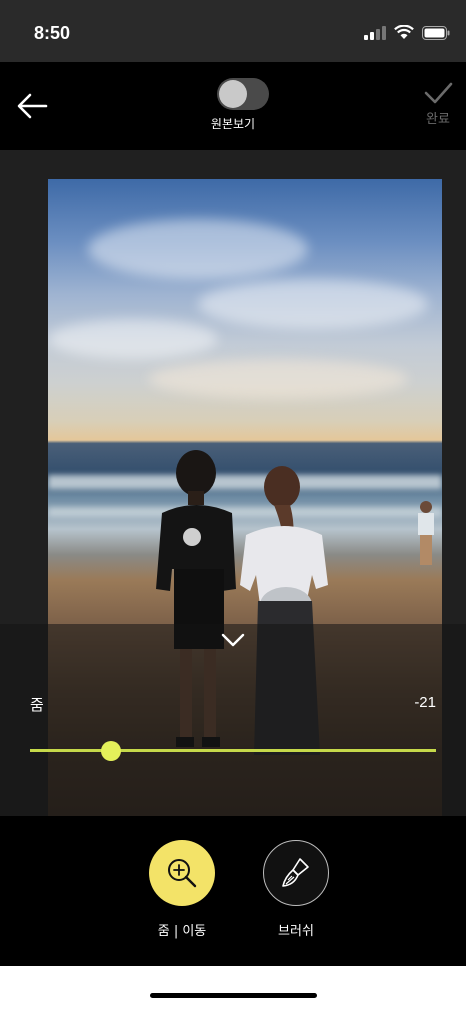 The image size is (466, 1009). I want to click on signal-icon, so click(375, 32).